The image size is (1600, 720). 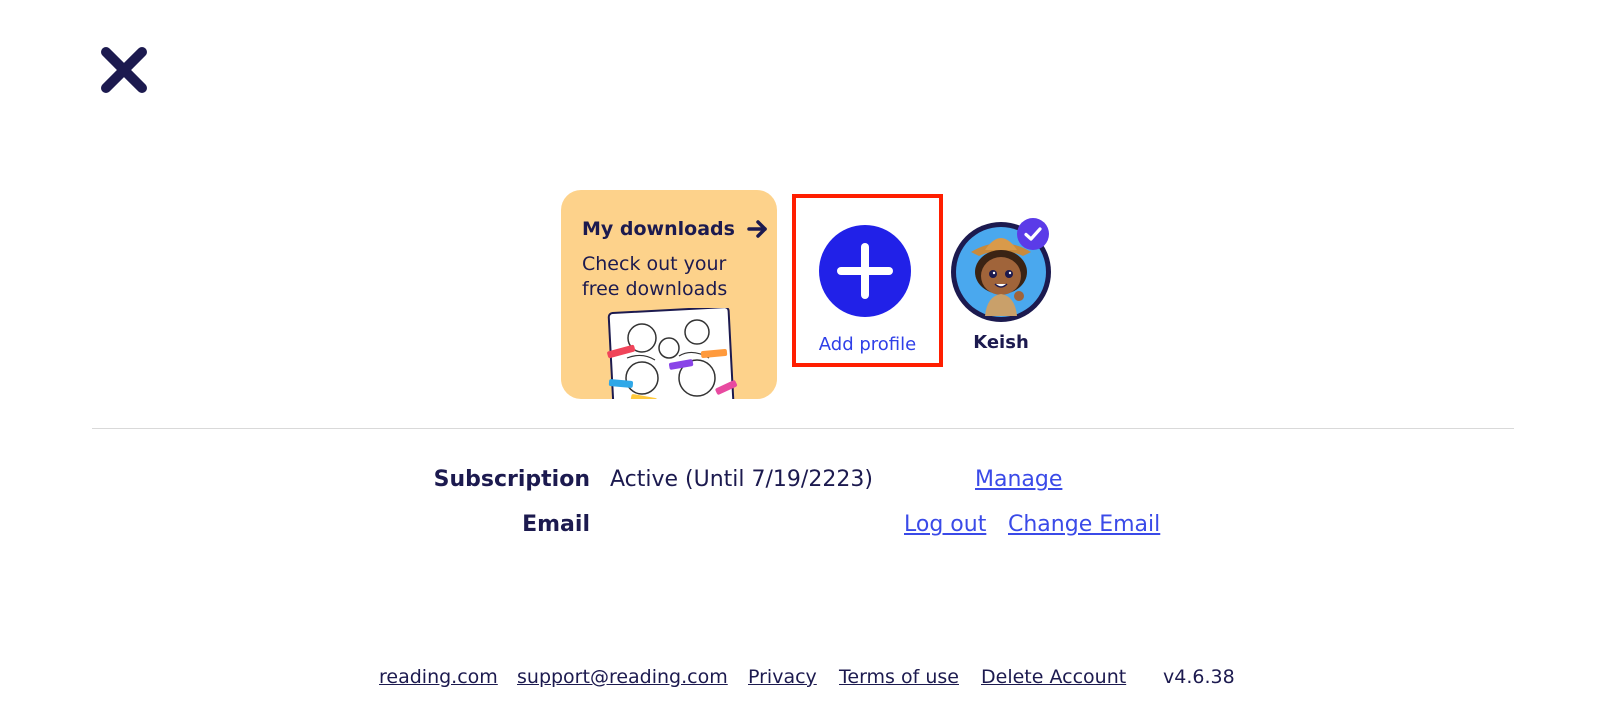 What do you see at coordinates (945, 524) in the screenshot?
I see `logout-link: Log out` at bounding box center [945, 524].